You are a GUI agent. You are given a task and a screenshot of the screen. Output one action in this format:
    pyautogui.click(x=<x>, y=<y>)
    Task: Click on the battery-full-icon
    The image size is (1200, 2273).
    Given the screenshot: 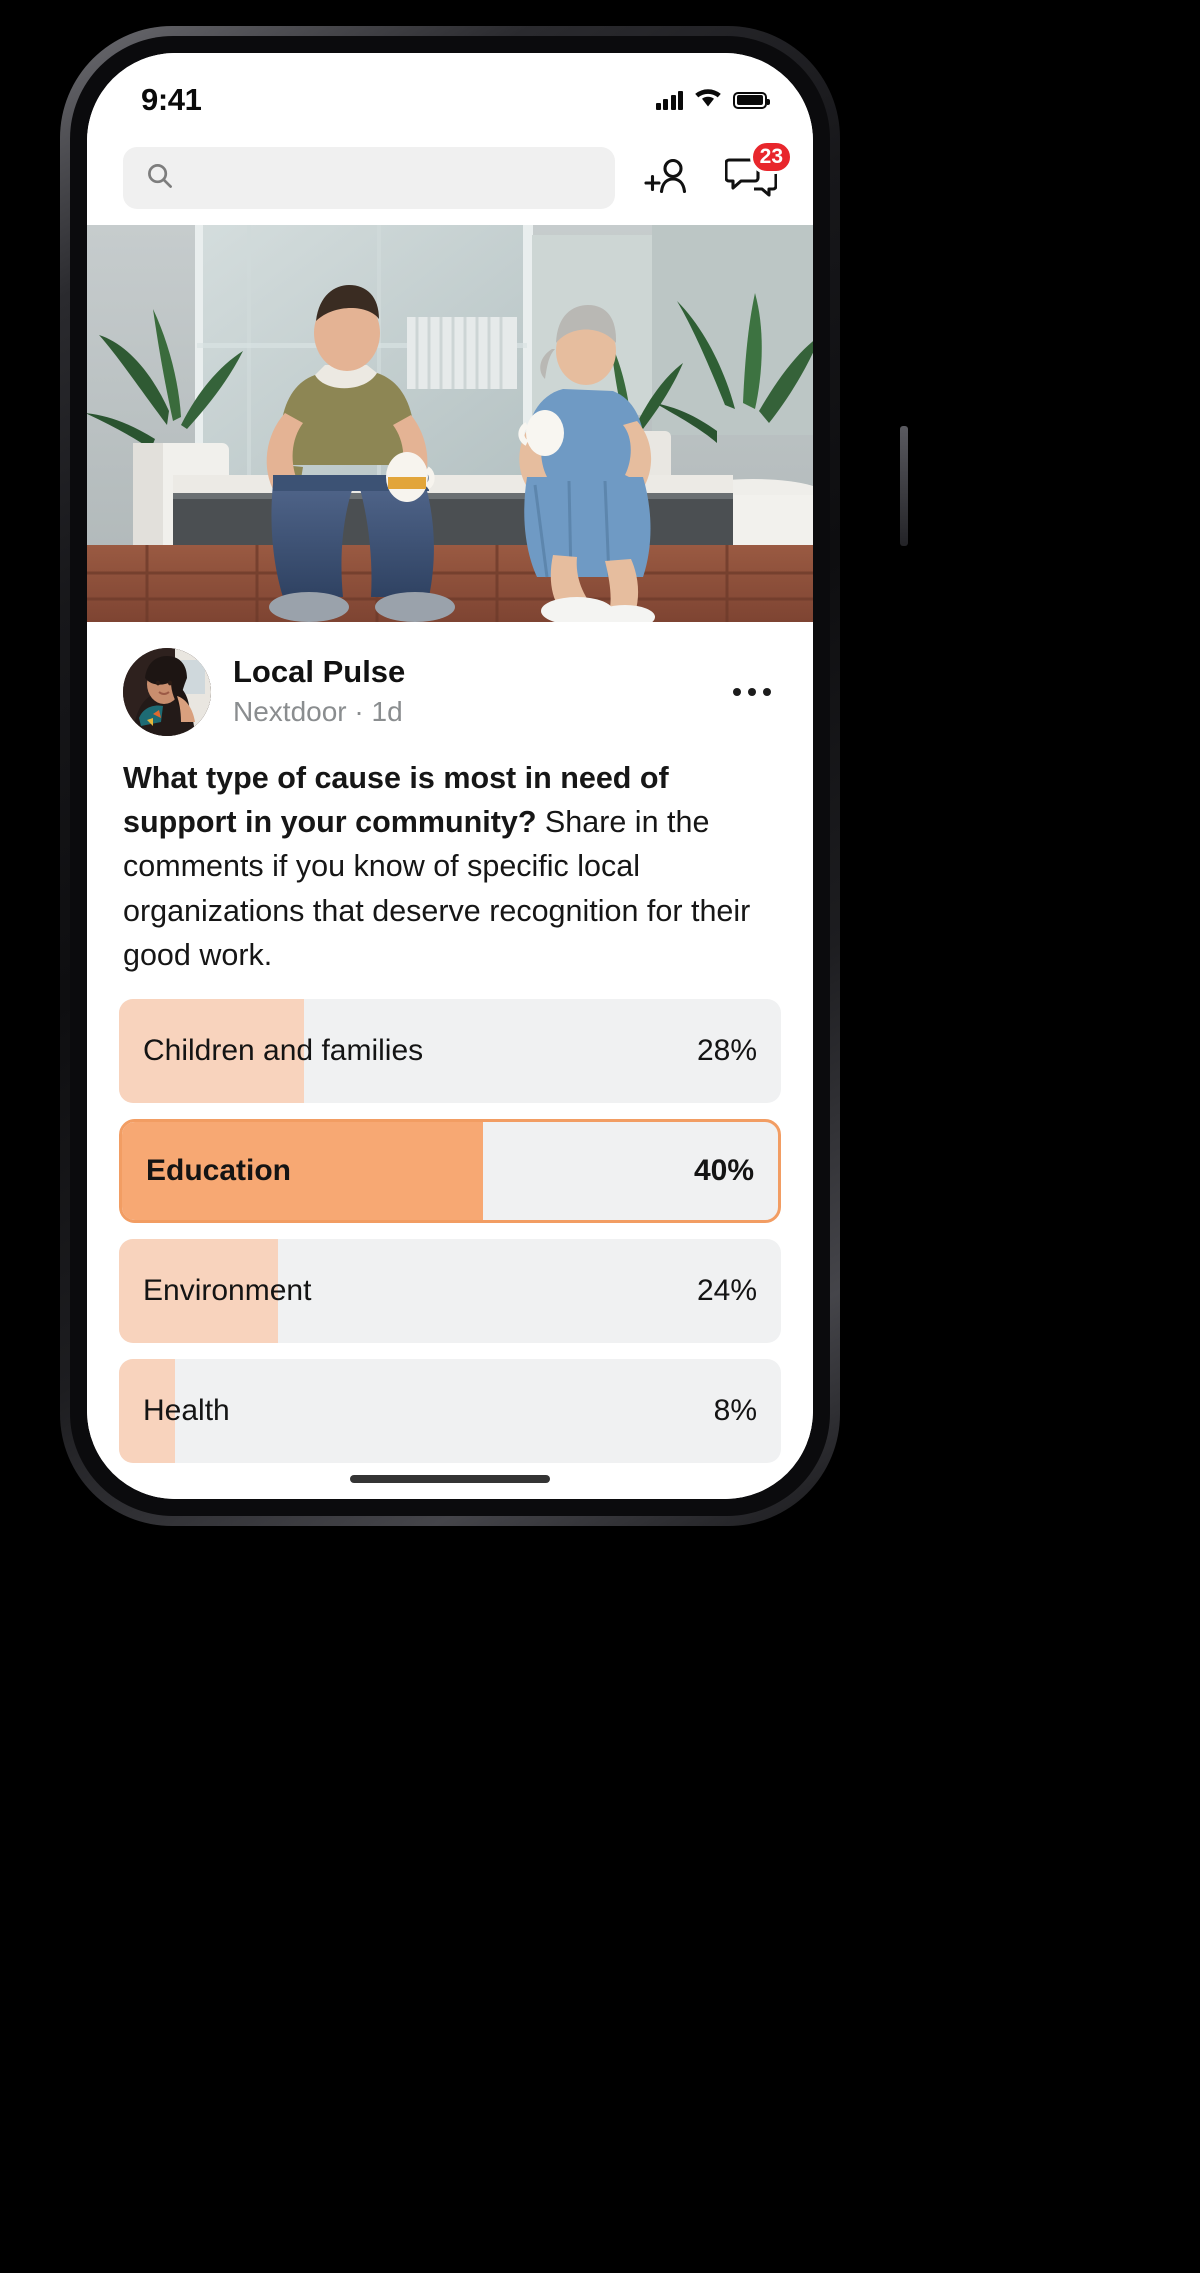 What is the action you would take?
    pyautogui.click(x=751, y=100)
    